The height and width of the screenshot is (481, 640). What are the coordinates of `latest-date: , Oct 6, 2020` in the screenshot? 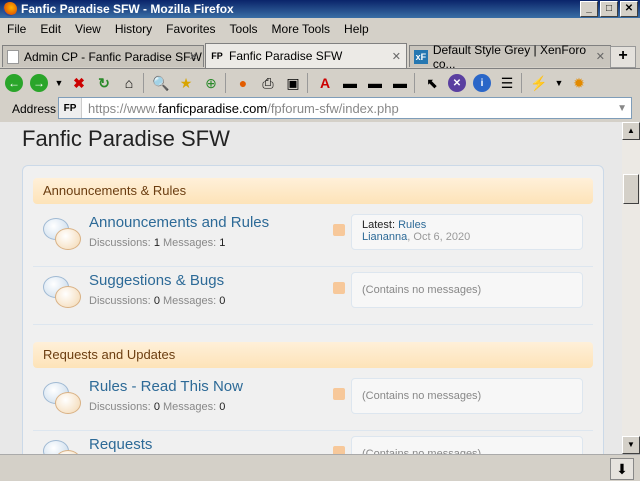 It's located at (439, 237).